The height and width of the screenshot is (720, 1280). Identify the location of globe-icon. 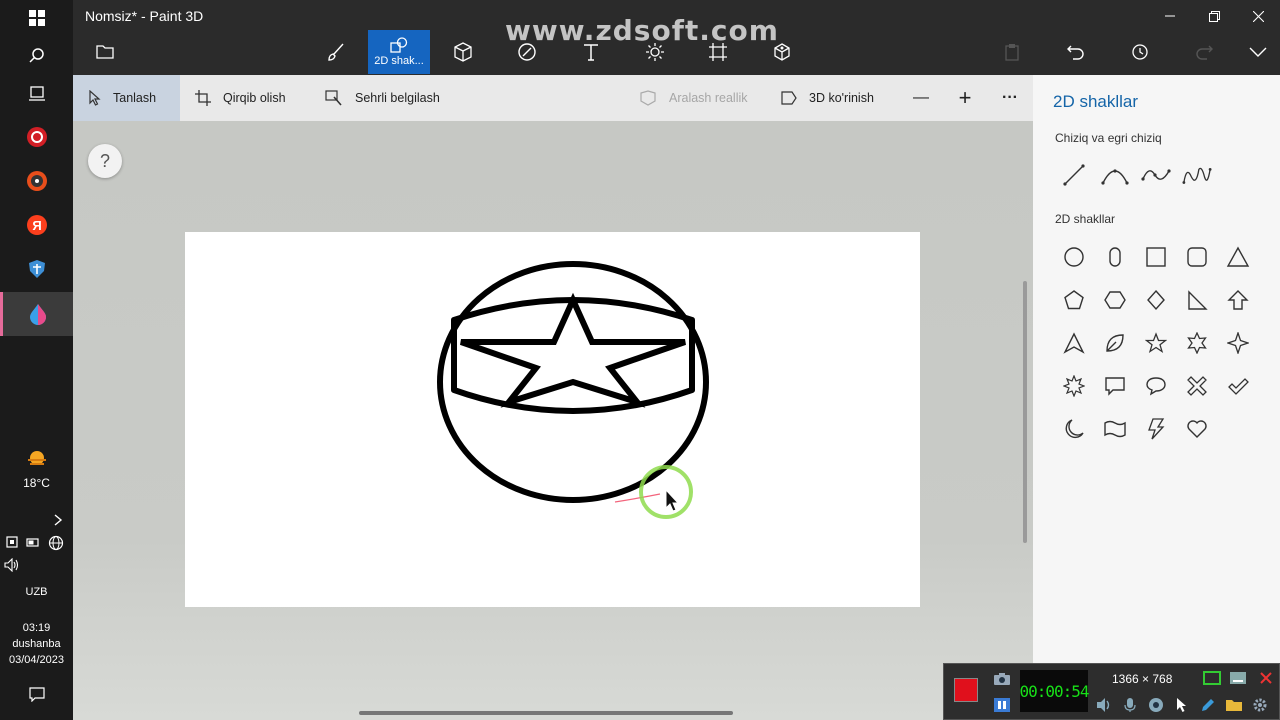
(56, 543).